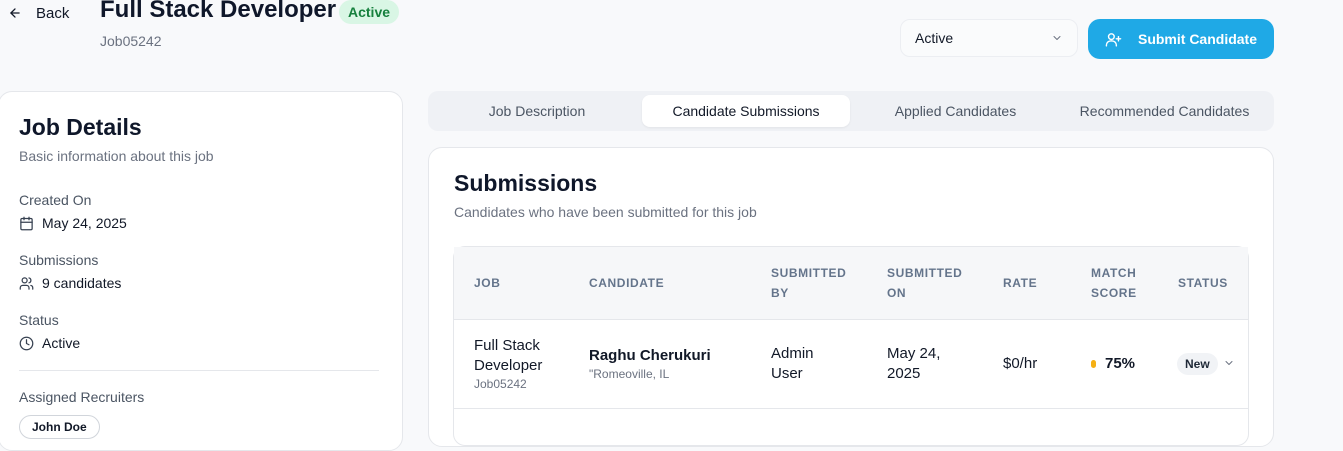 This screenshot has width=1343, height=451. What do you see at coordinates (53, 13) in the screenshot?
I see `back-label: Back` at bounding box center [53, 13].